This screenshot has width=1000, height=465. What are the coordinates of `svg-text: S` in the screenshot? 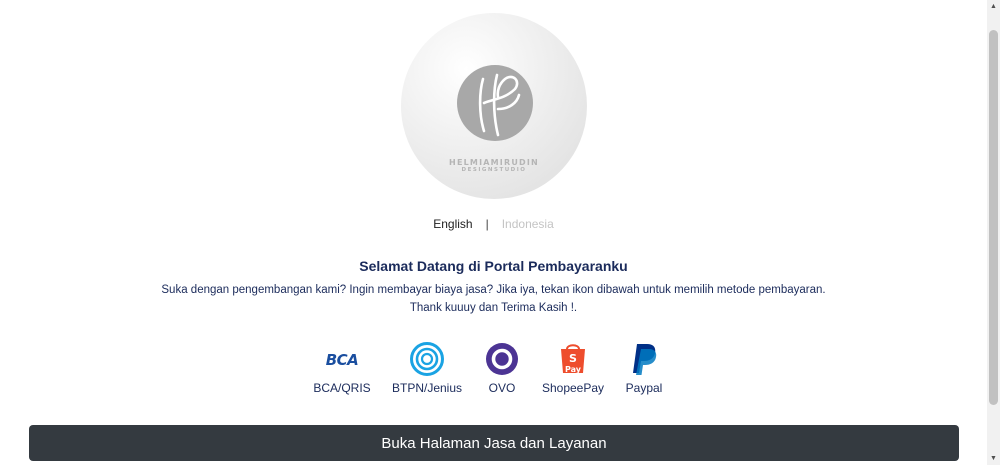 It's located at (573, 358).